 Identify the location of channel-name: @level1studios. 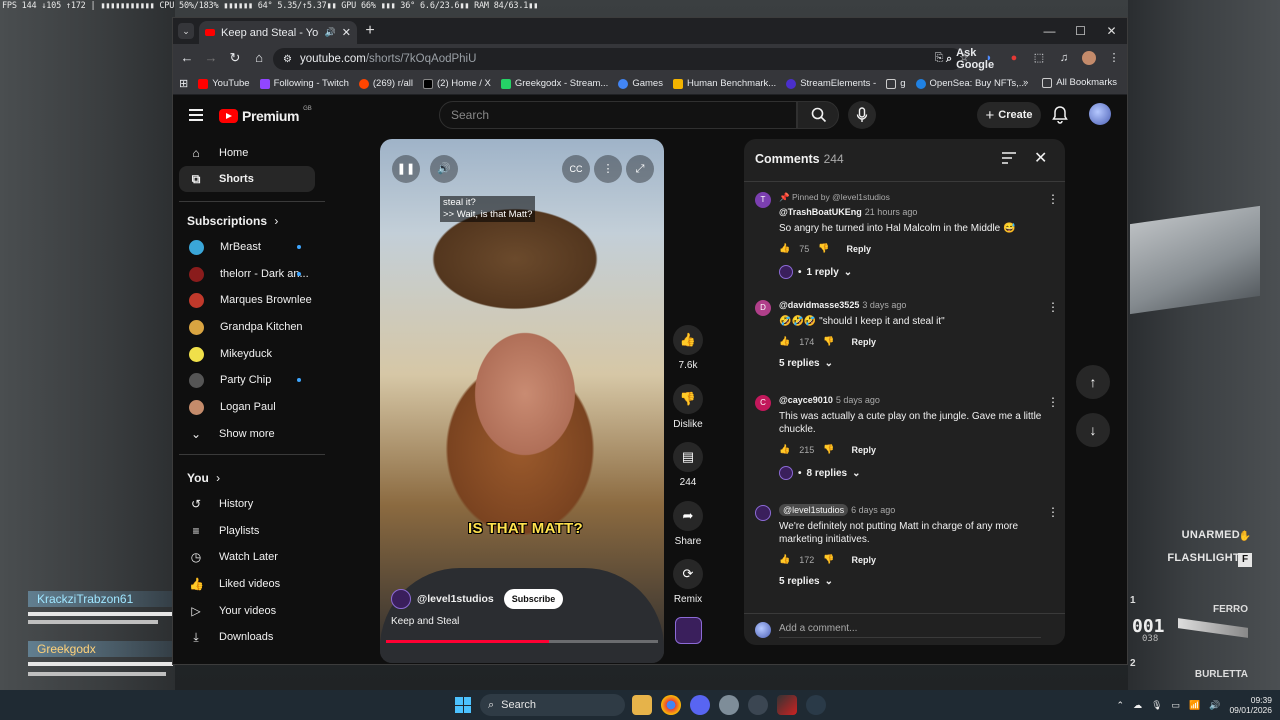
(455, 599).